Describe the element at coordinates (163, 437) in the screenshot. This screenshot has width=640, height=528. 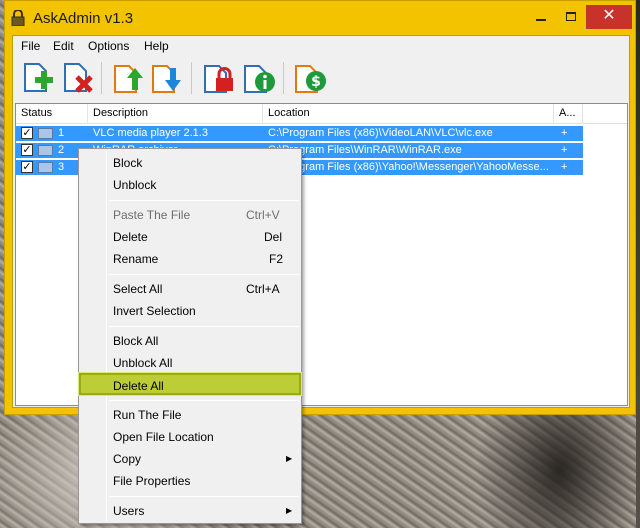
I see `menu-item-label: Open File Location` at that location.